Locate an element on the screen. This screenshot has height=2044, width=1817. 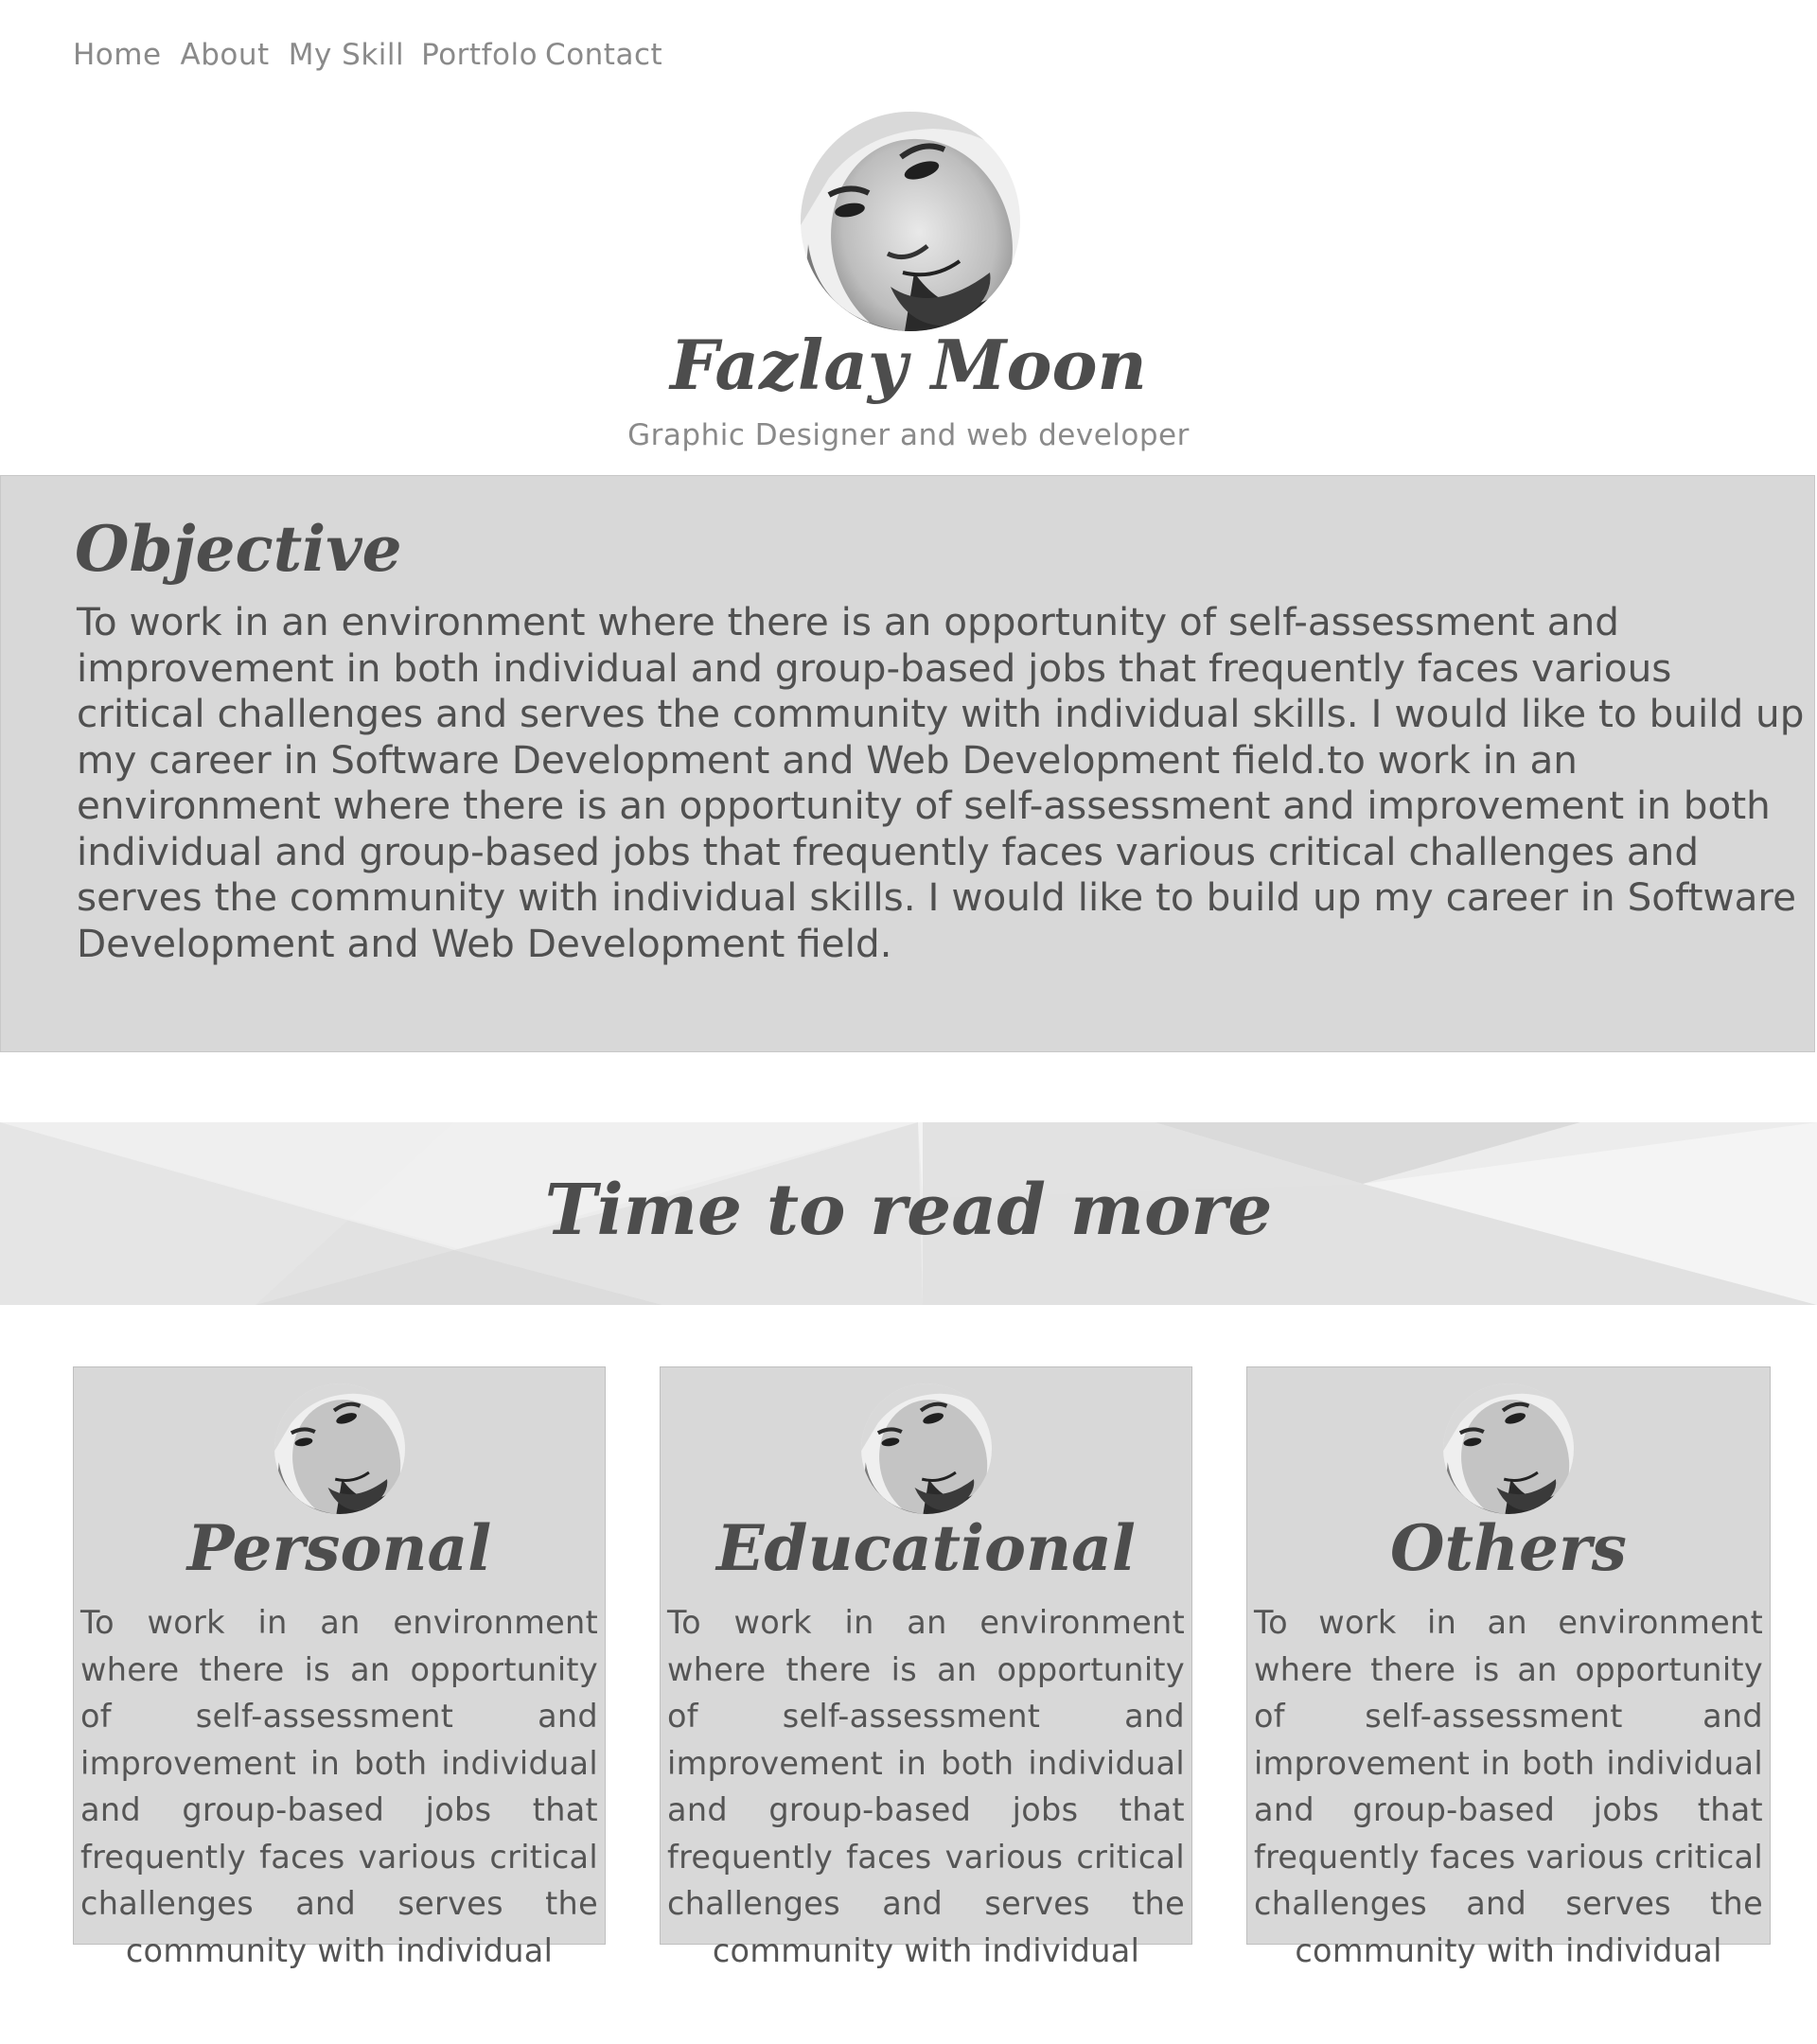
nav-portfolio-link: Portfolo is located at coordinates (479, 55).